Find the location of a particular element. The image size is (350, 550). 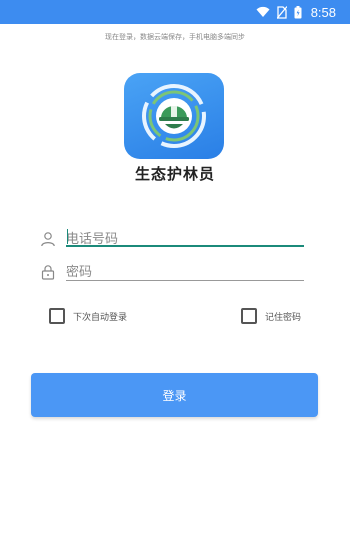

no-sim-icon is located at coordinates (281, 12).